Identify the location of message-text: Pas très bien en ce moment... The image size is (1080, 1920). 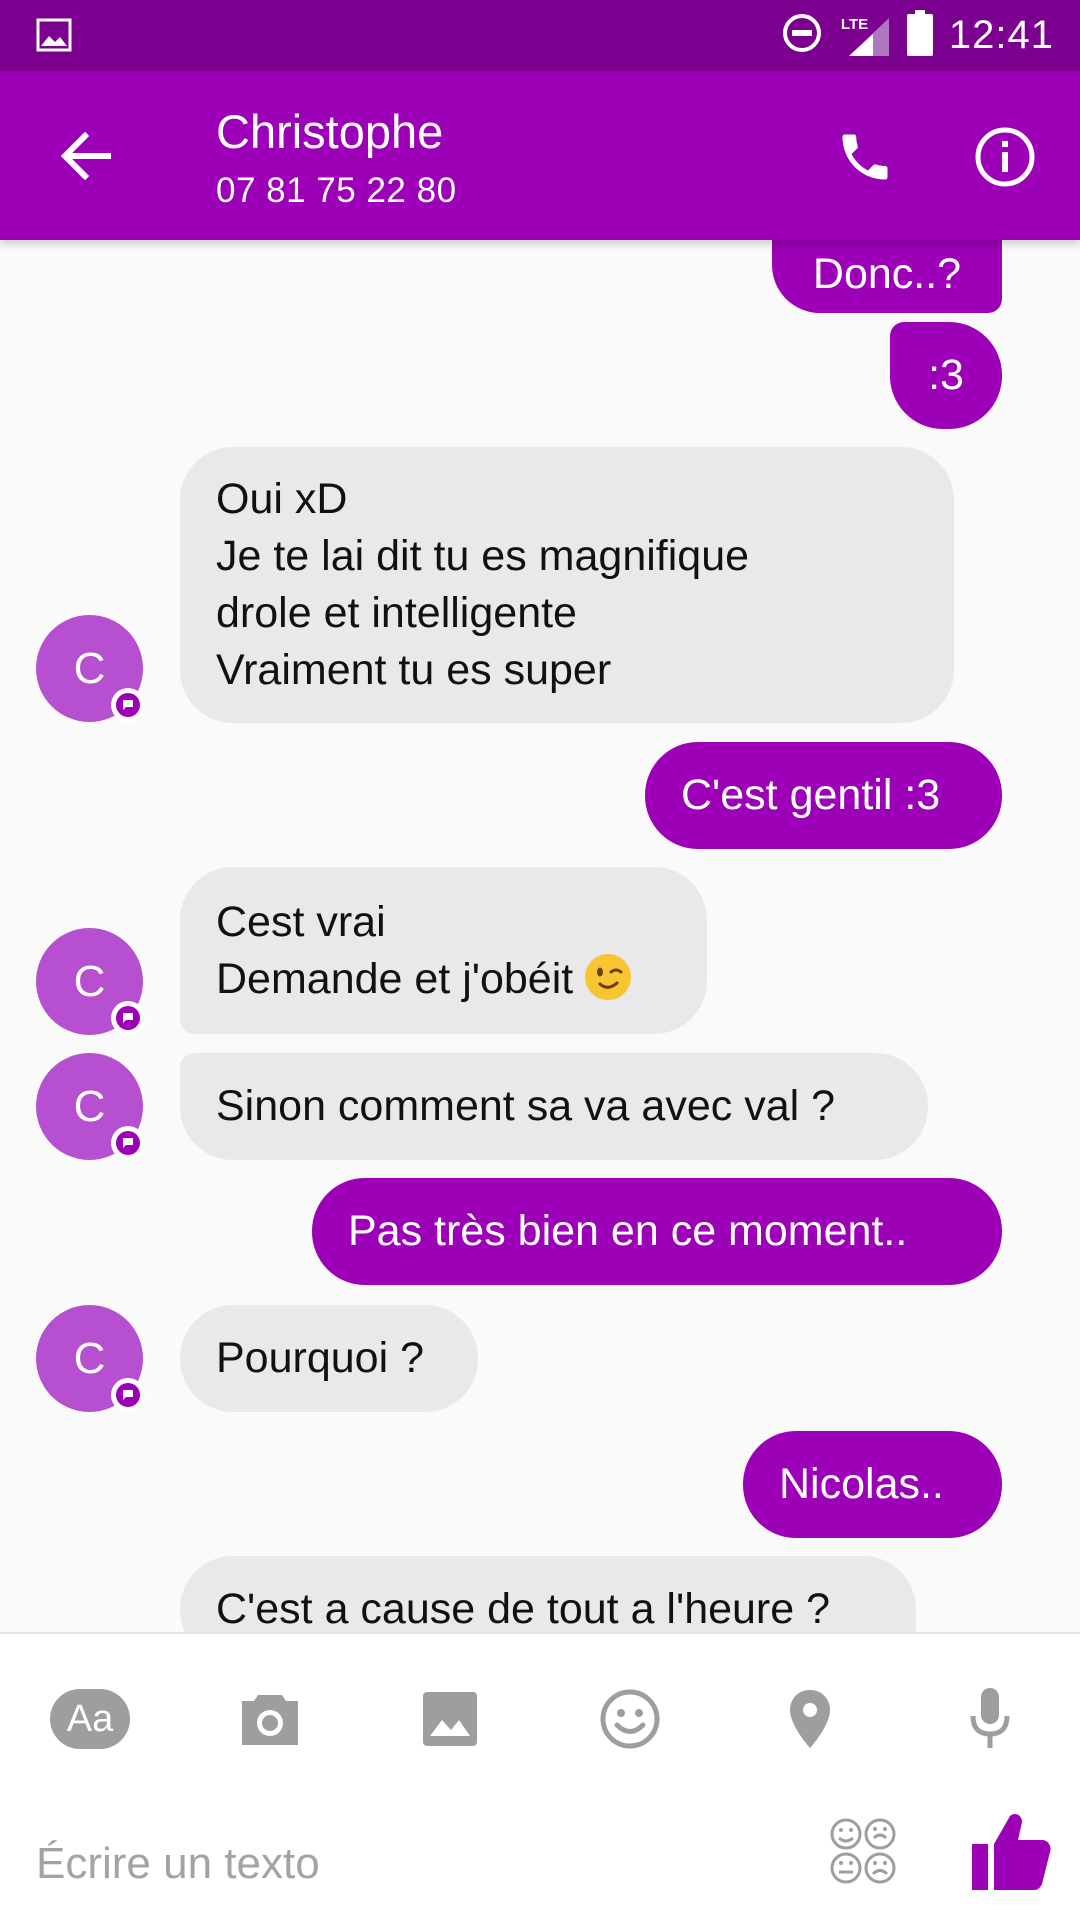
(628, 1231).